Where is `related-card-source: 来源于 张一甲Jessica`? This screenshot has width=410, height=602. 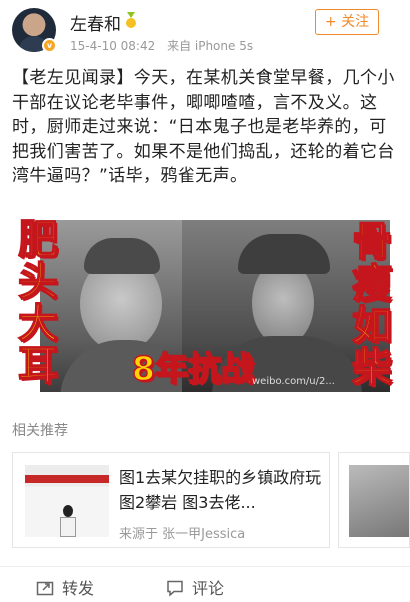
related-card-source: 来源于 张一甲Jessica is located at coordinates (182, 534).